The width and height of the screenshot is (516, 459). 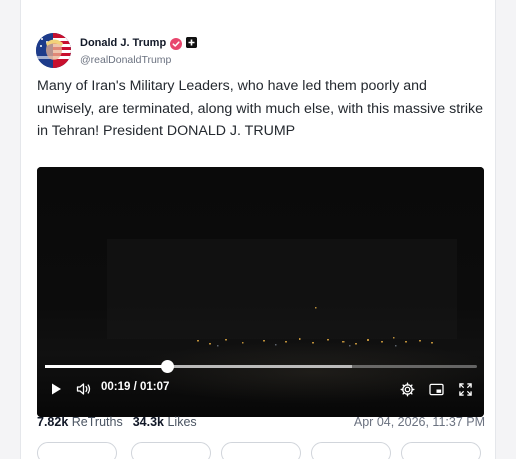 What do you see at coordinates (419, 422) in the screenshot?
I see `post-timestamp: Apr 04, 2026, 11:37 PM` at bounding box center [419, 422].